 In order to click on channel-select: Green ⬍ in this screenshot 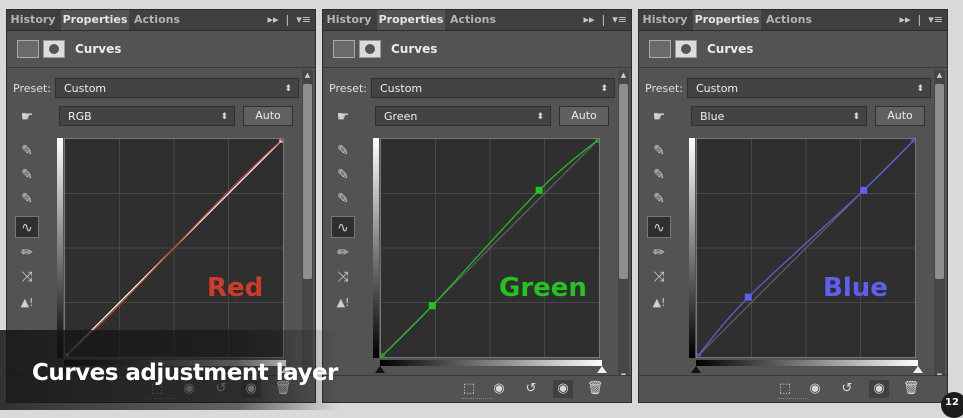, I will do `click(463, 116)`.